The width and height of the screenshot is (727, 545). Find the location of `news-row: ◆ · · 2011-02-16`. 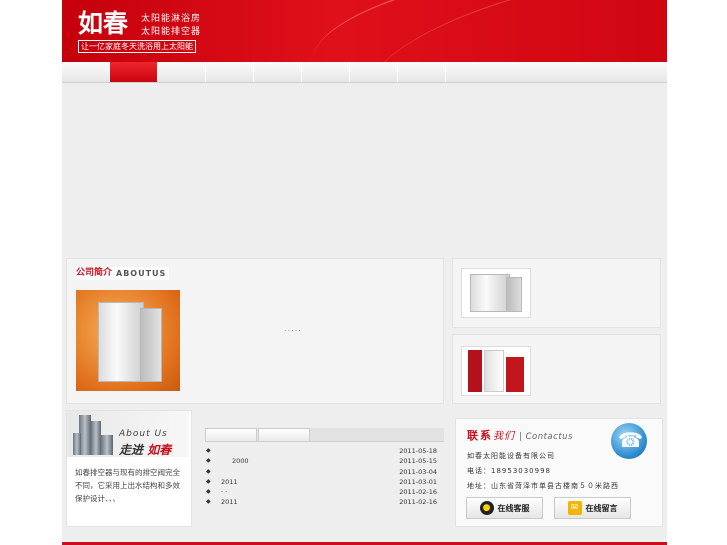

news-row: ◆ · · 2011-02-16 is located at coordinates (322, 492).